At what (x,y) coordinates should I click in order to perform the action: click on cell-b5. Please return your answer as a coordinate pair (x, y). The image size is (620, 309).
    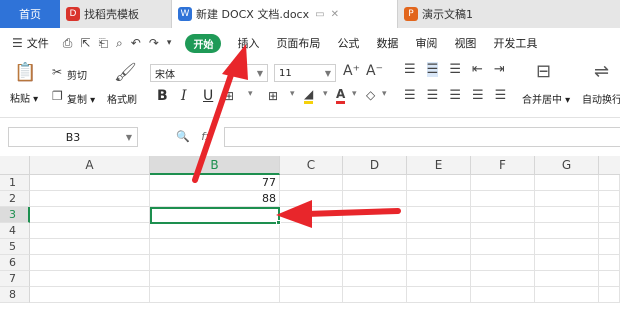
    Looking at the image, I should click on (215, 247).